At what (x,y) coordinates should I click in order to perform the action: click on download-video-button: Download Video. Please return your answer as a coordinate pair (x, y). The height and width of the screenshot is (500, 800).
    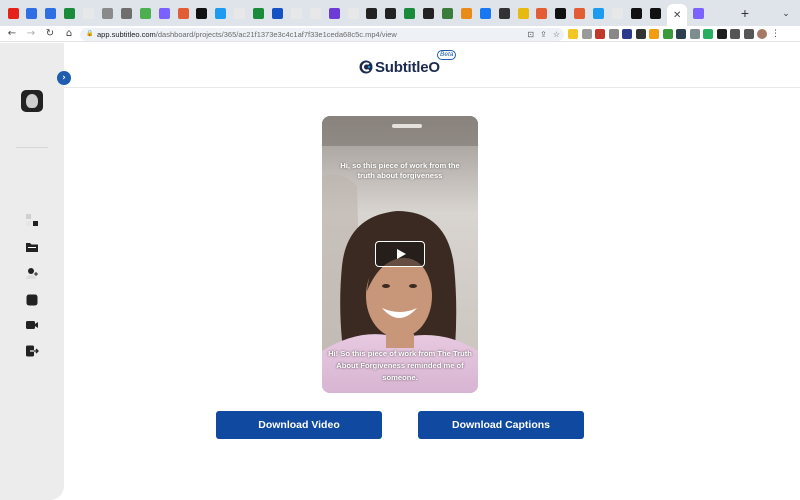
    Looking at the image, I should click on (299, 425).